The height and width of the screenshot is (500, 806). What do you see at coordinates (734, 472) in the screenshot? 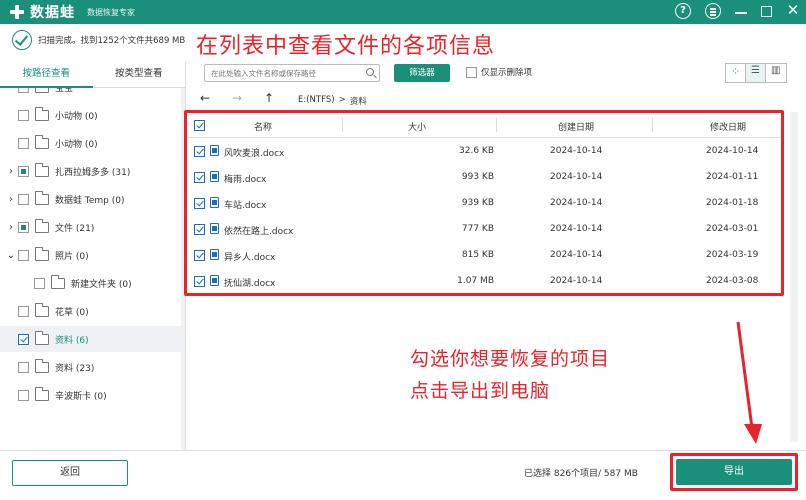
I see `annotation-box-export` at bounding box center [734, 472].